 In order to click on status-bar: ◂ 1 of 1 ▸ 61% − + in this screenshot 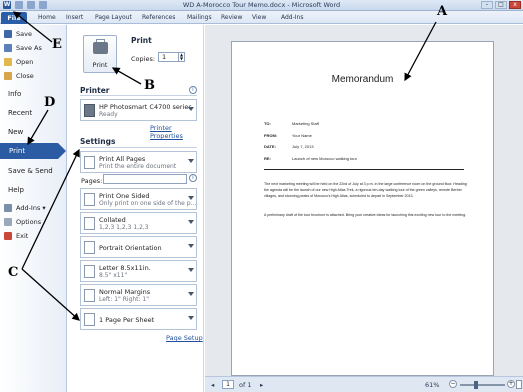, I will do `click(364, 384)`.